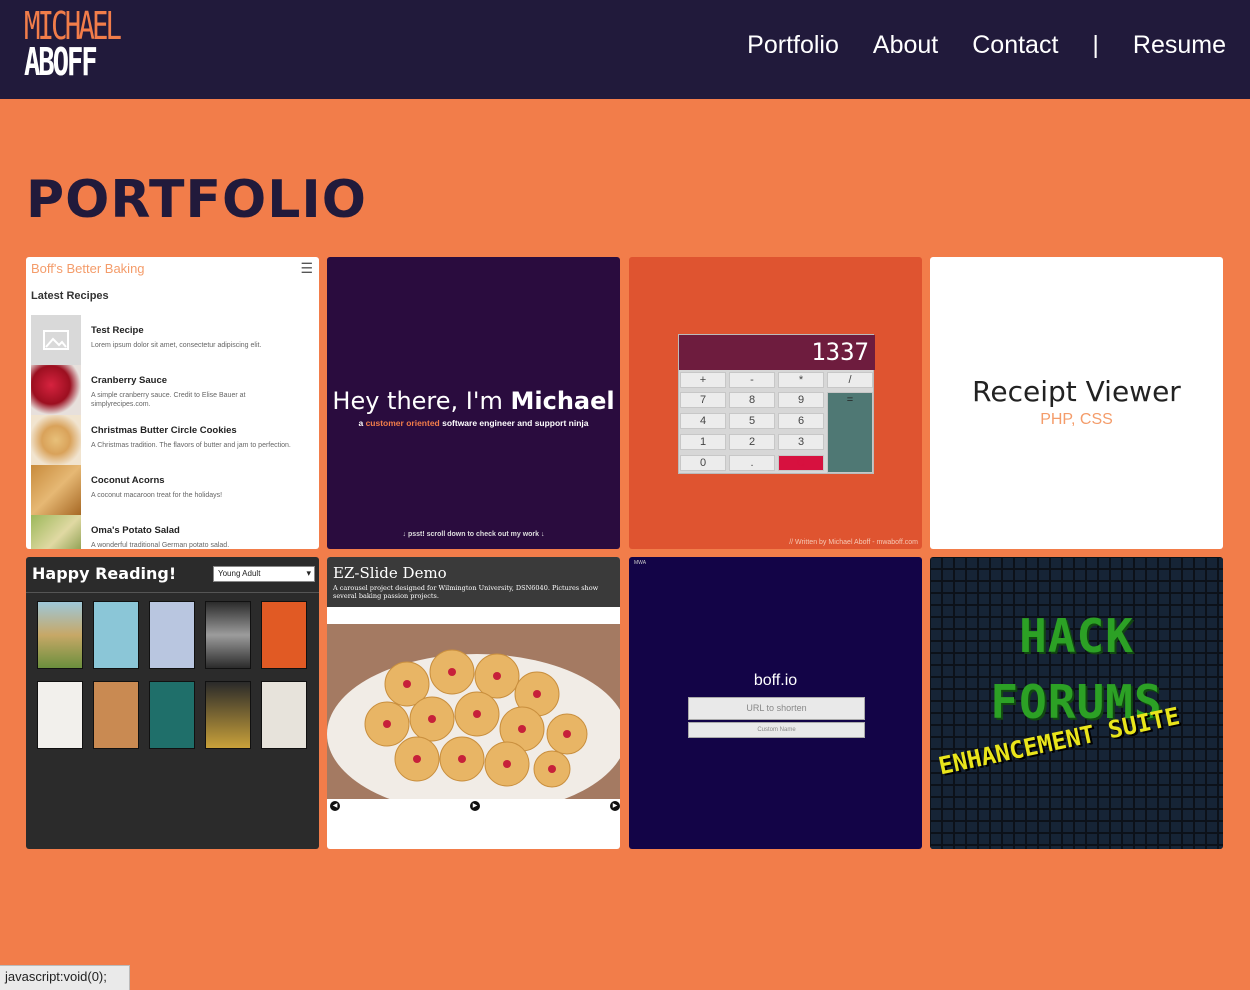  Describe the element at coordinates (264, 574) in the screenshot. I see `genre-select: Young Adult` at that location.